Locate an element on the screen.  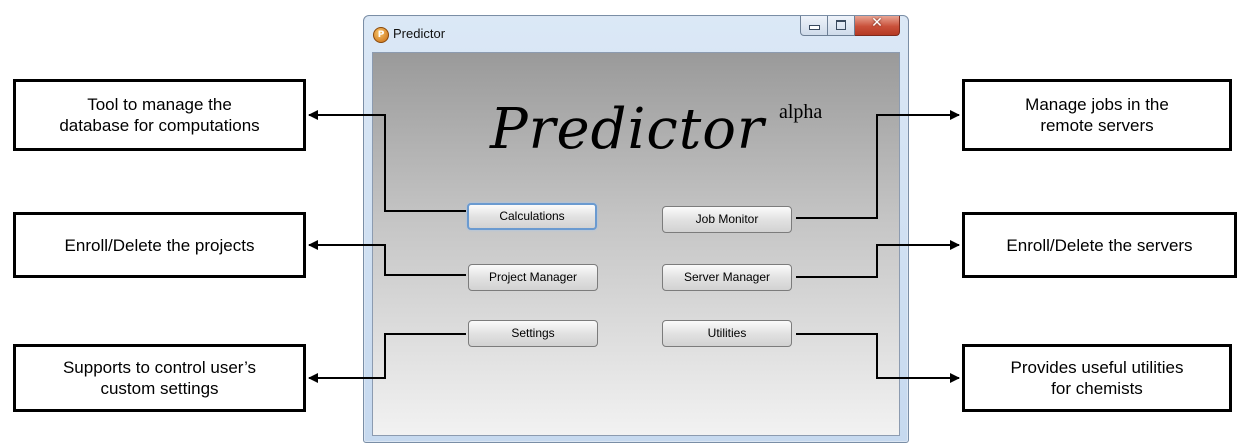
connector-job-monitor is located at coordinates (878, 164).